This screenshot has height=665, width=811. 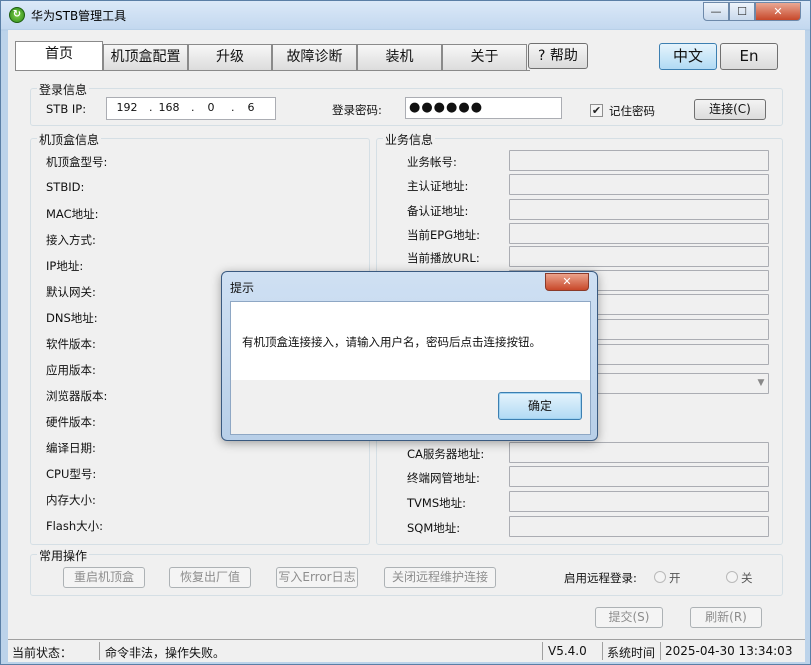 I want to click on help-button: ? 帮助, so click(x=558, y=56).